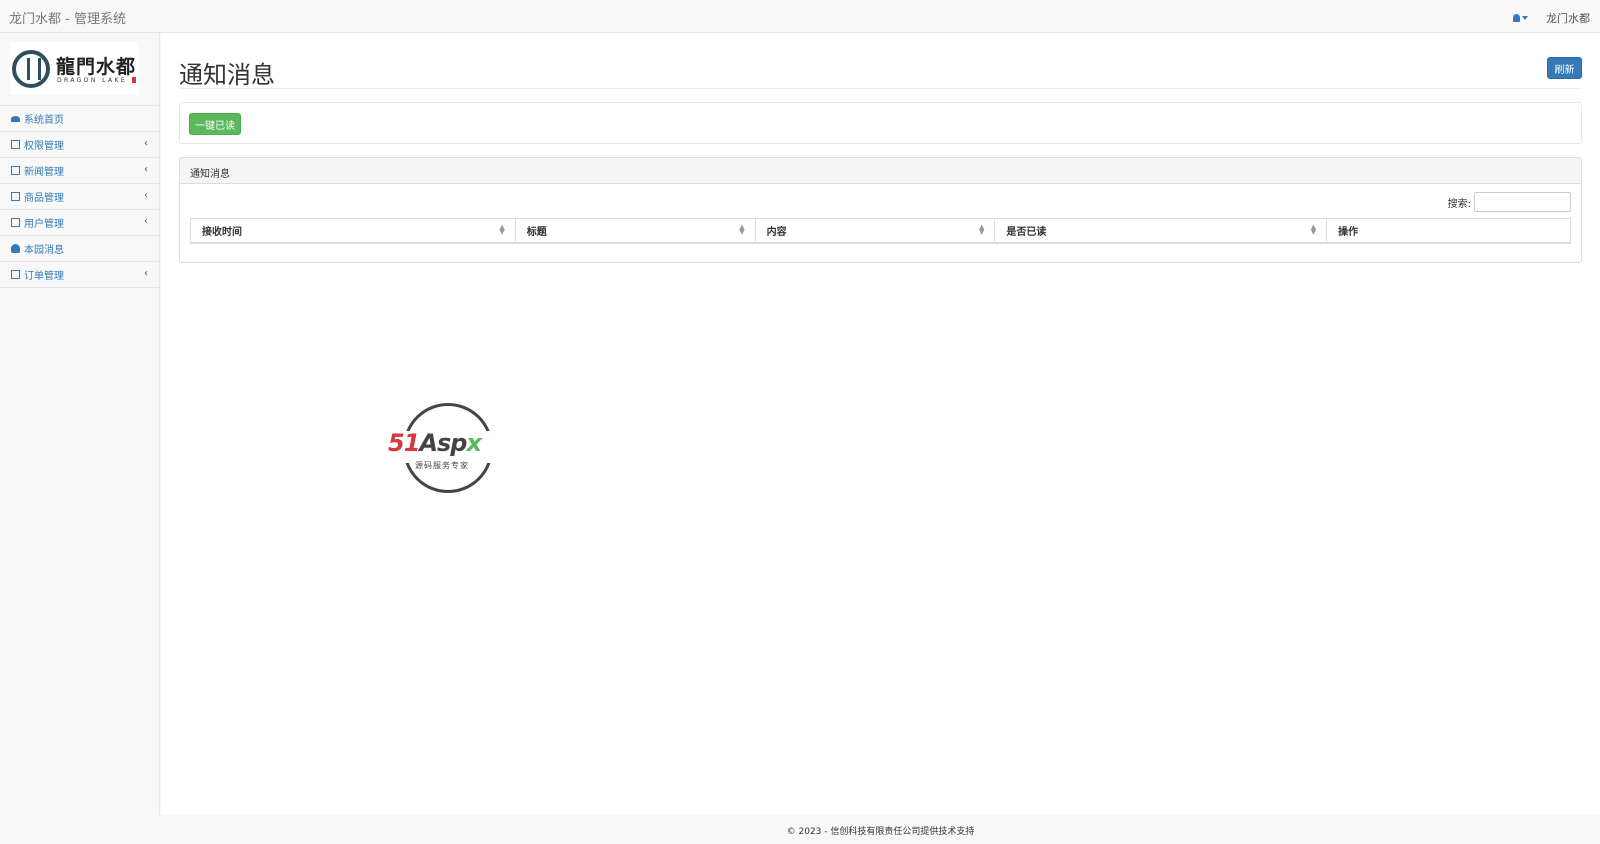 This screenshot has width=1600, height=844. What do you see at coordinates (442, 465) in the screenshot?
I see `watermark-subtitle: 源码服务专家` at bounding box center [442, 465].